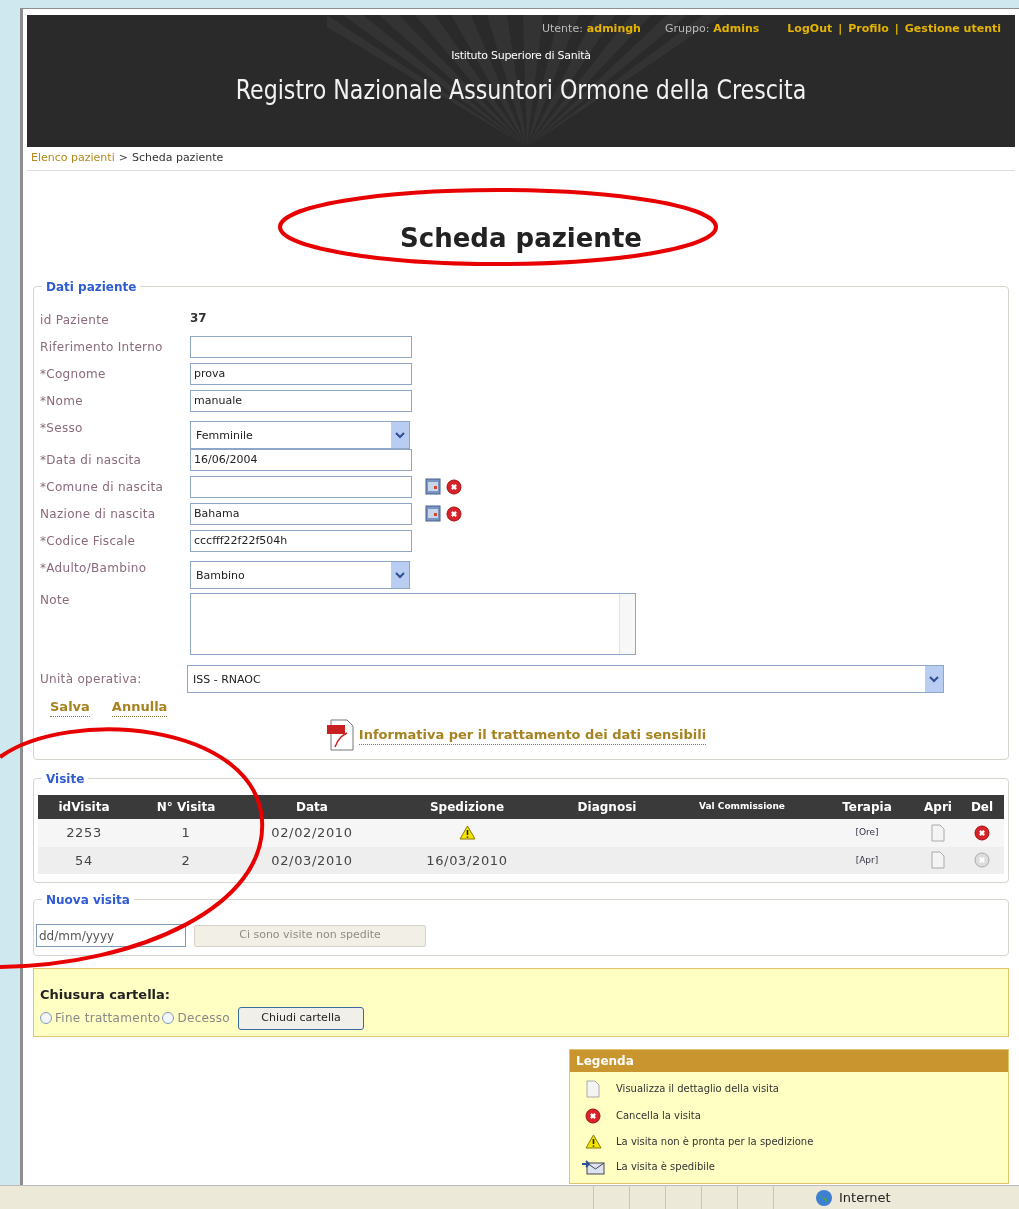 This screenshot has height=1209, width=1019. Describe the element at coordinates (84, 833) in the screenshot. I see `table-cell-text: 2253` at that location.